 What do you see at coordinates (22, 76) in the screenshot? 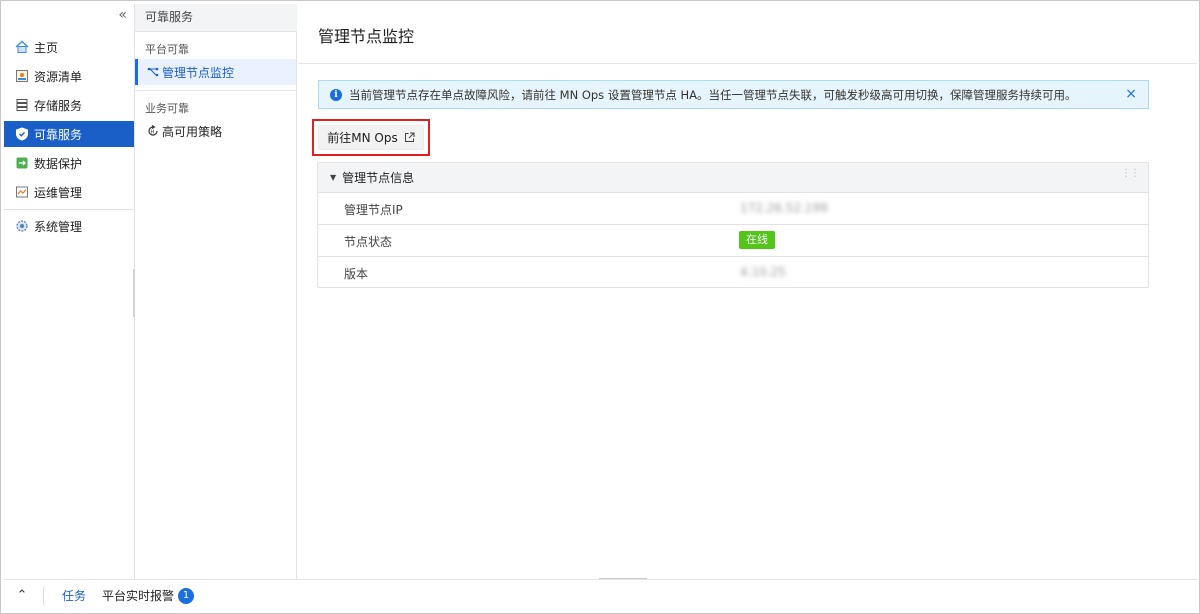
I see `inventory-icon` at bounding box center [22, 76].